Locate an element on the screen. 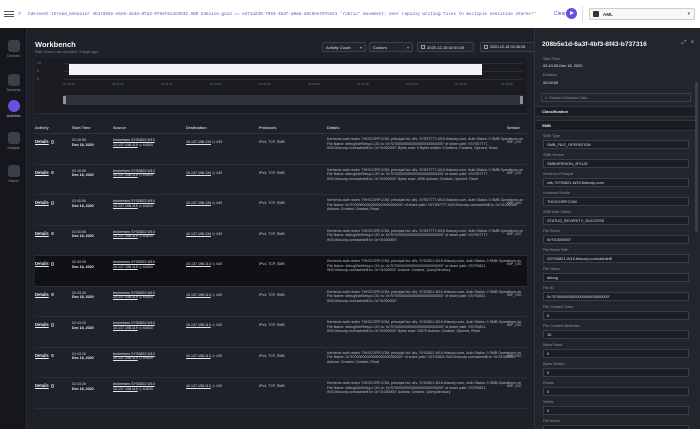  col-activity: Activity is located at coordinates (42, 128).